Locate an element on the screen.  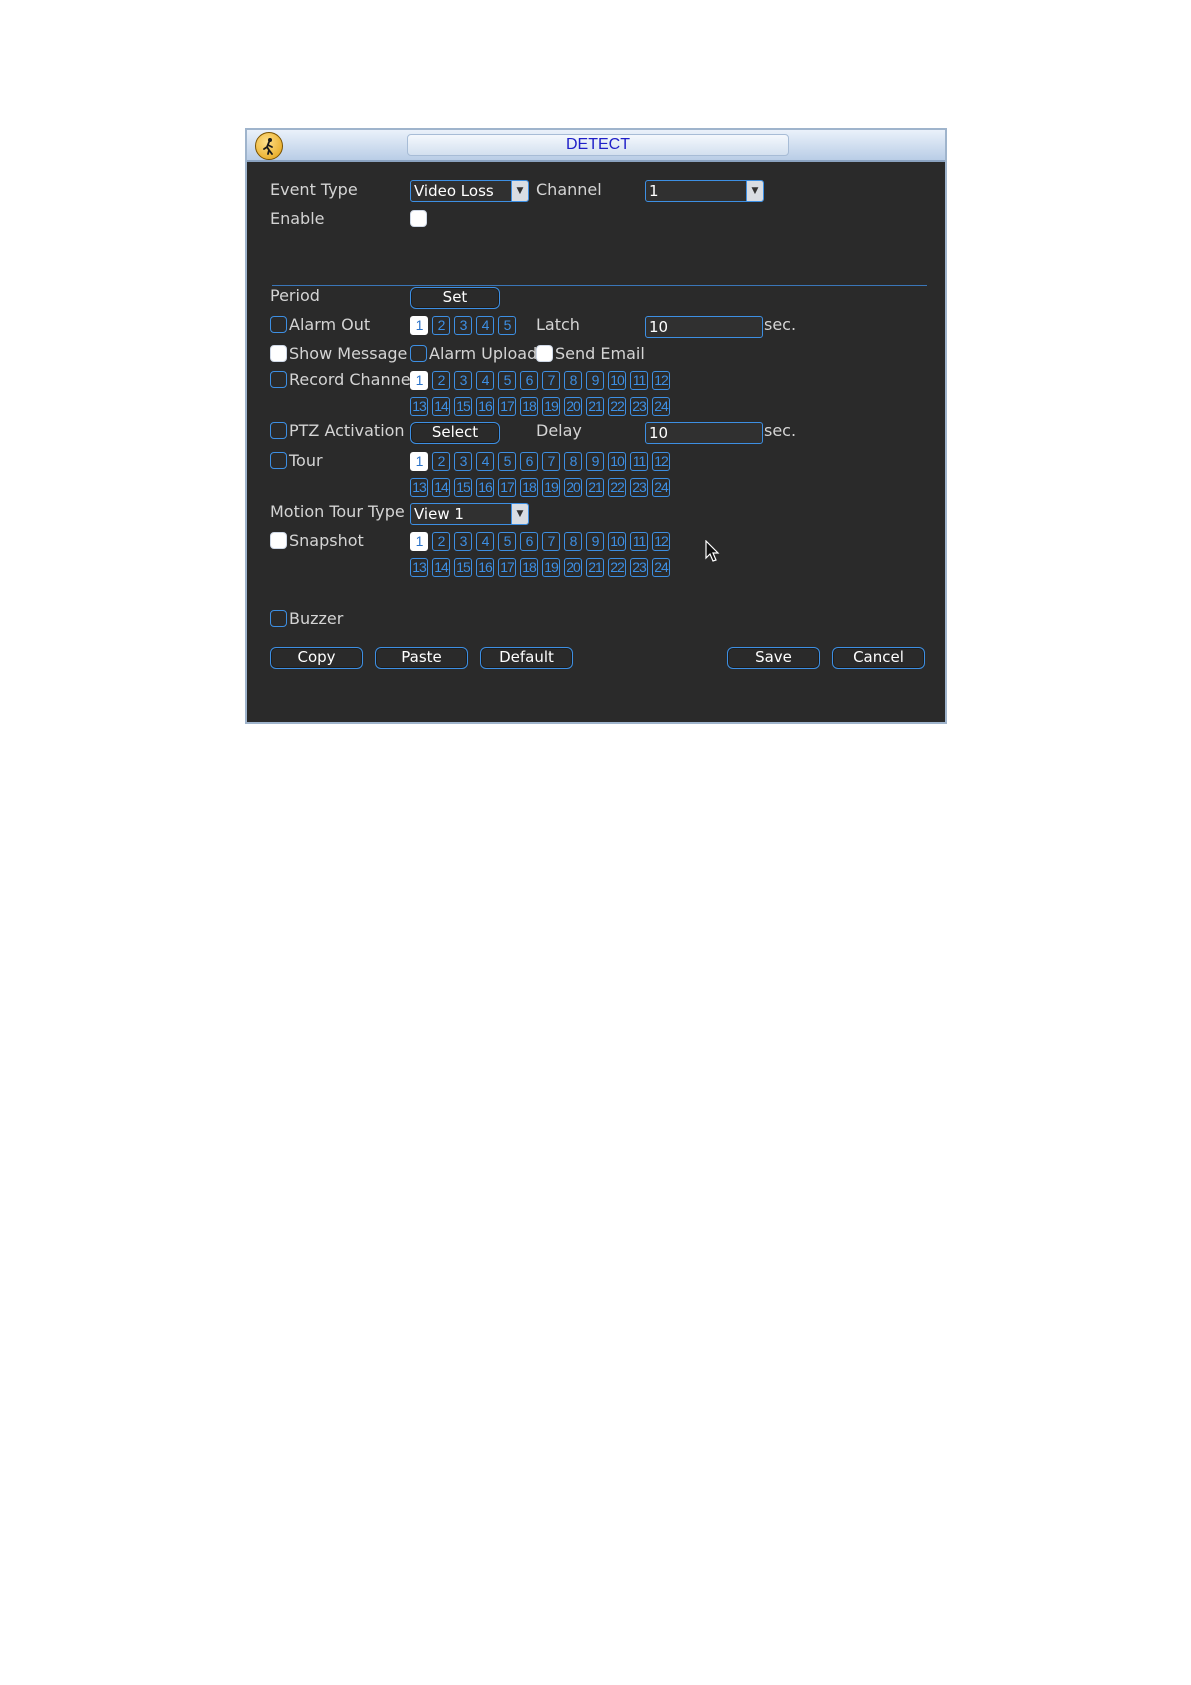
snapshot-checkbox is located at coordinates (278, 540).